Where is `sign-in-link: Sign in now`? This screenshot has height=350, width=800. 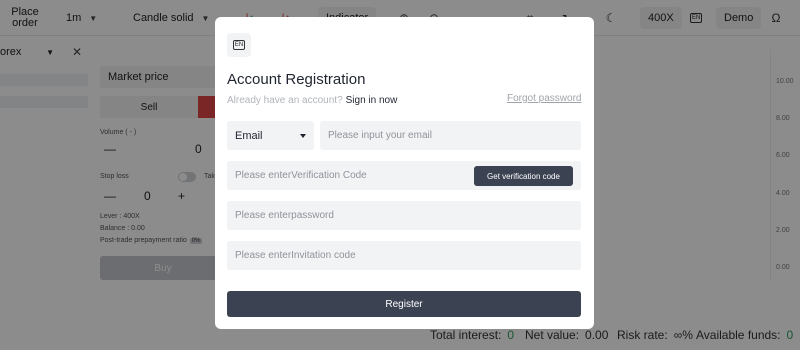 sign-in-link: Sign in now is located at coordinates (372, 100).